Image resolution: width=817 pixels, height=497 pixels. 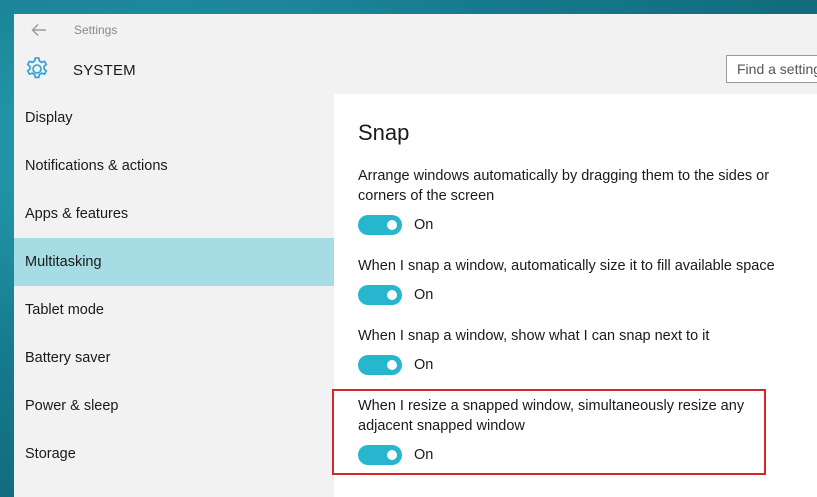 I want to click on section-title: SYSTEM, so click(x=104, y=70).